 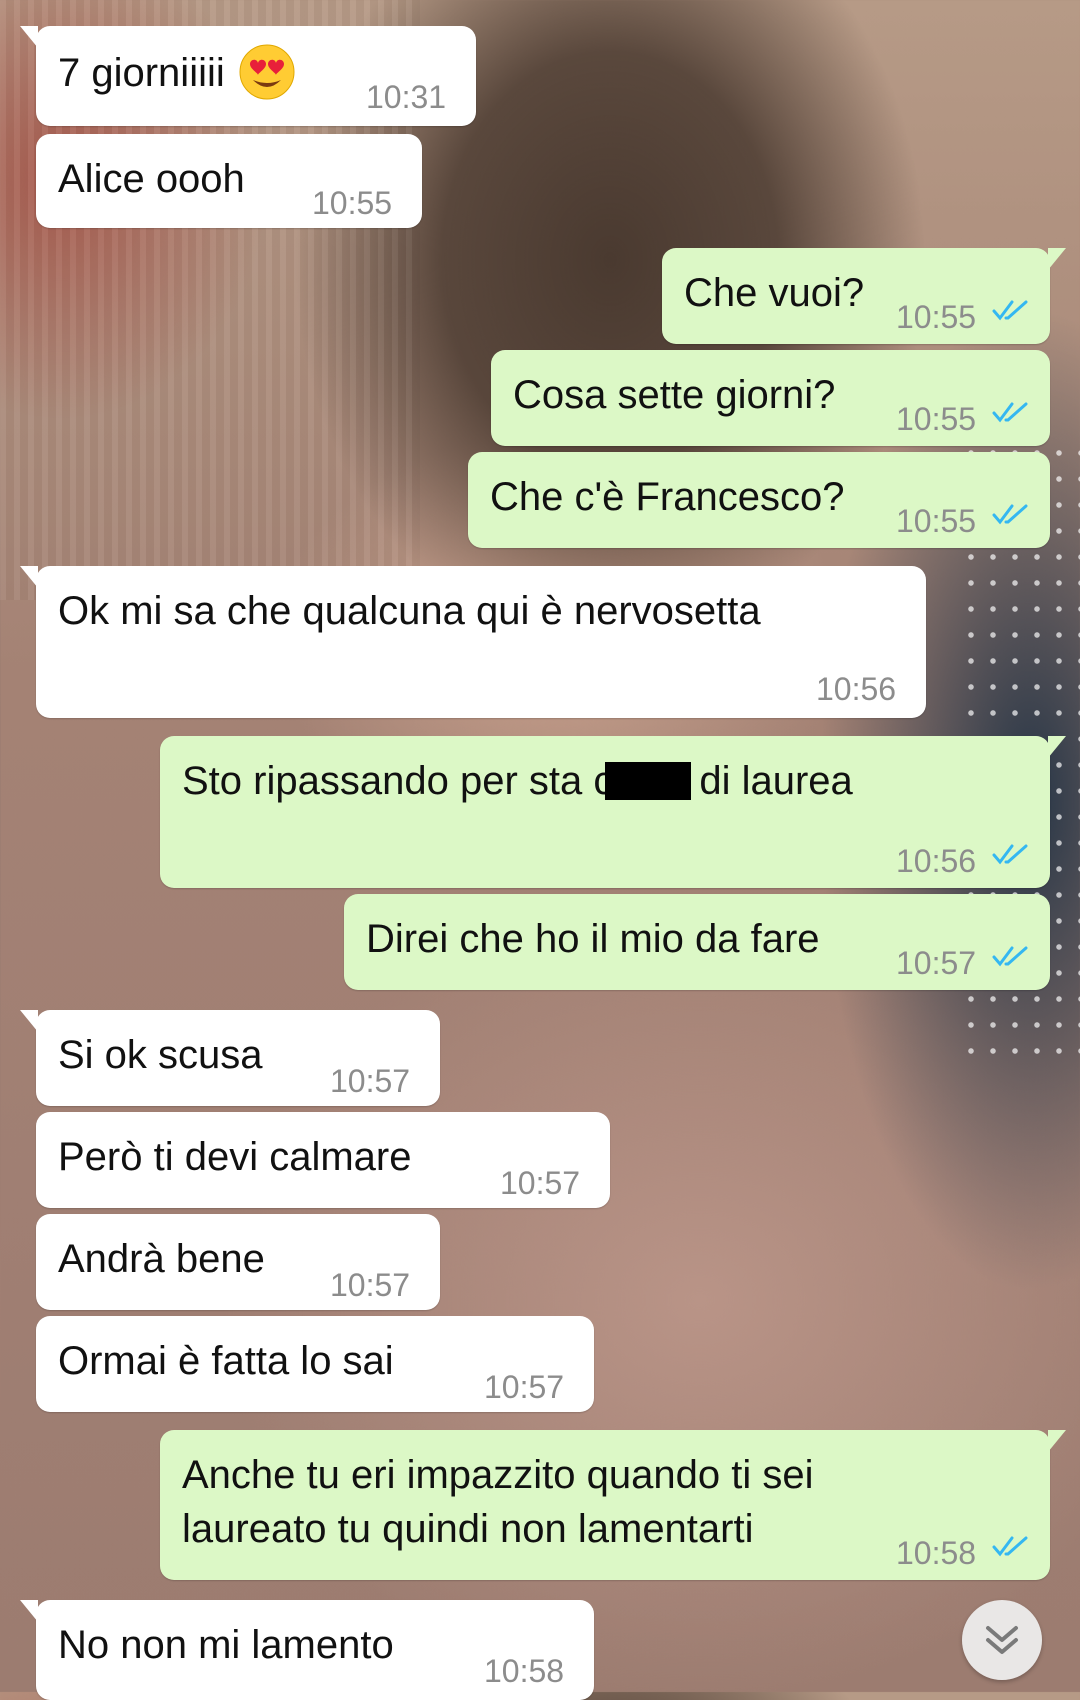 I want to click on message-text: 7 giorniiiii, so click(x=176, y=72).